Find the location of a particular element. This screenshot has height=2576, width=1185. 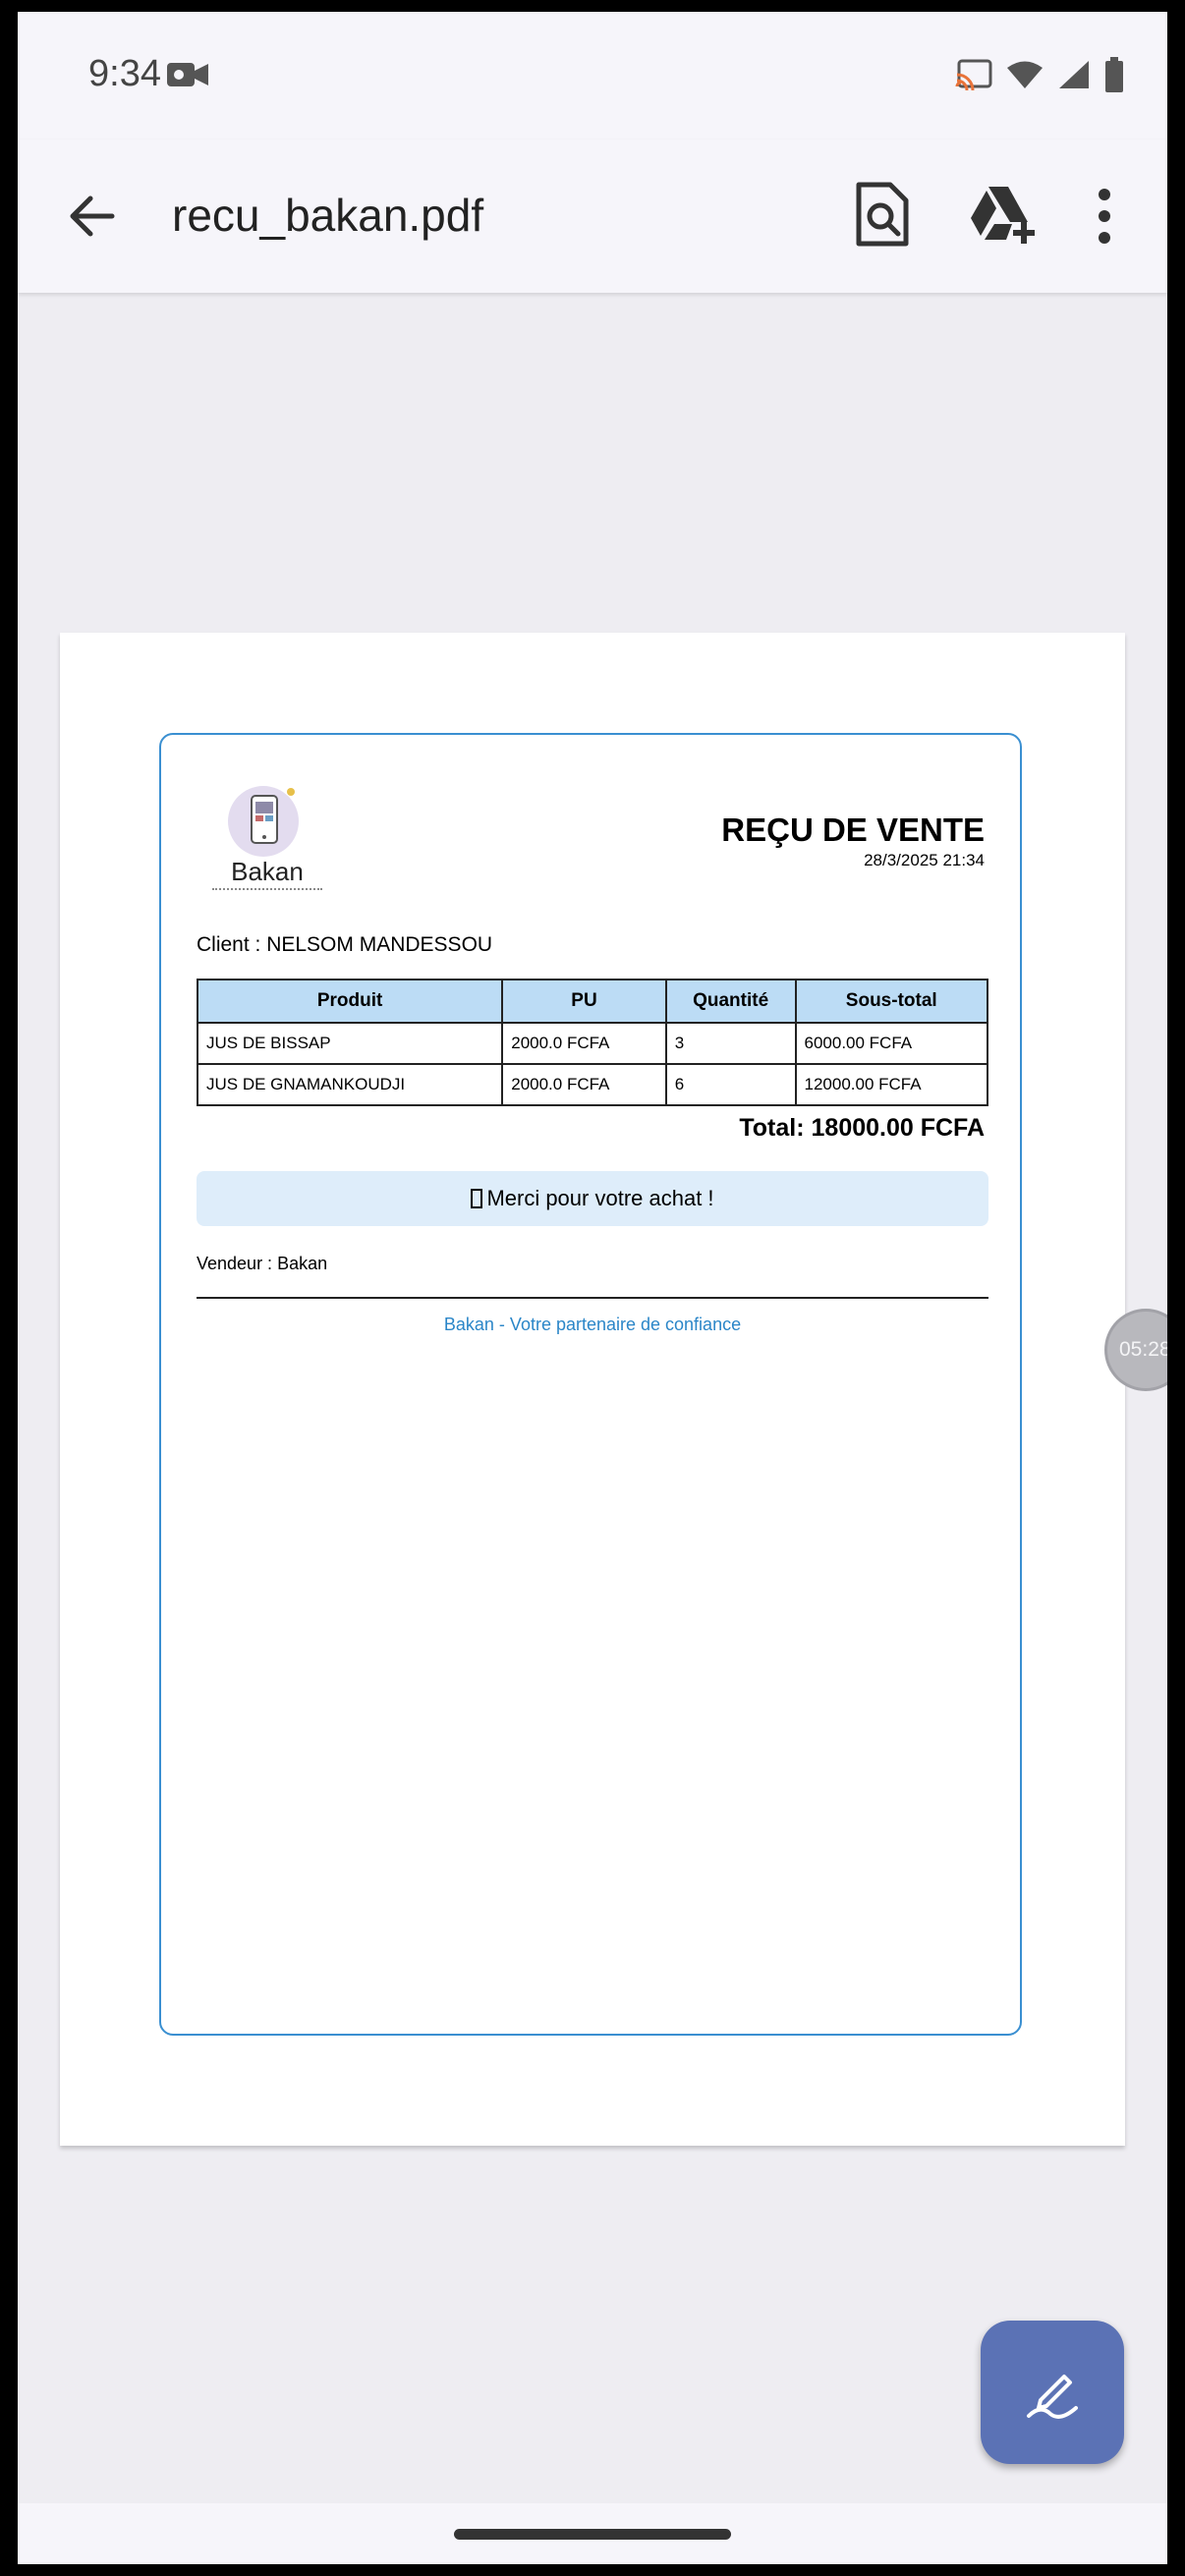

footer-divider is located at coordinates (592, 1298).